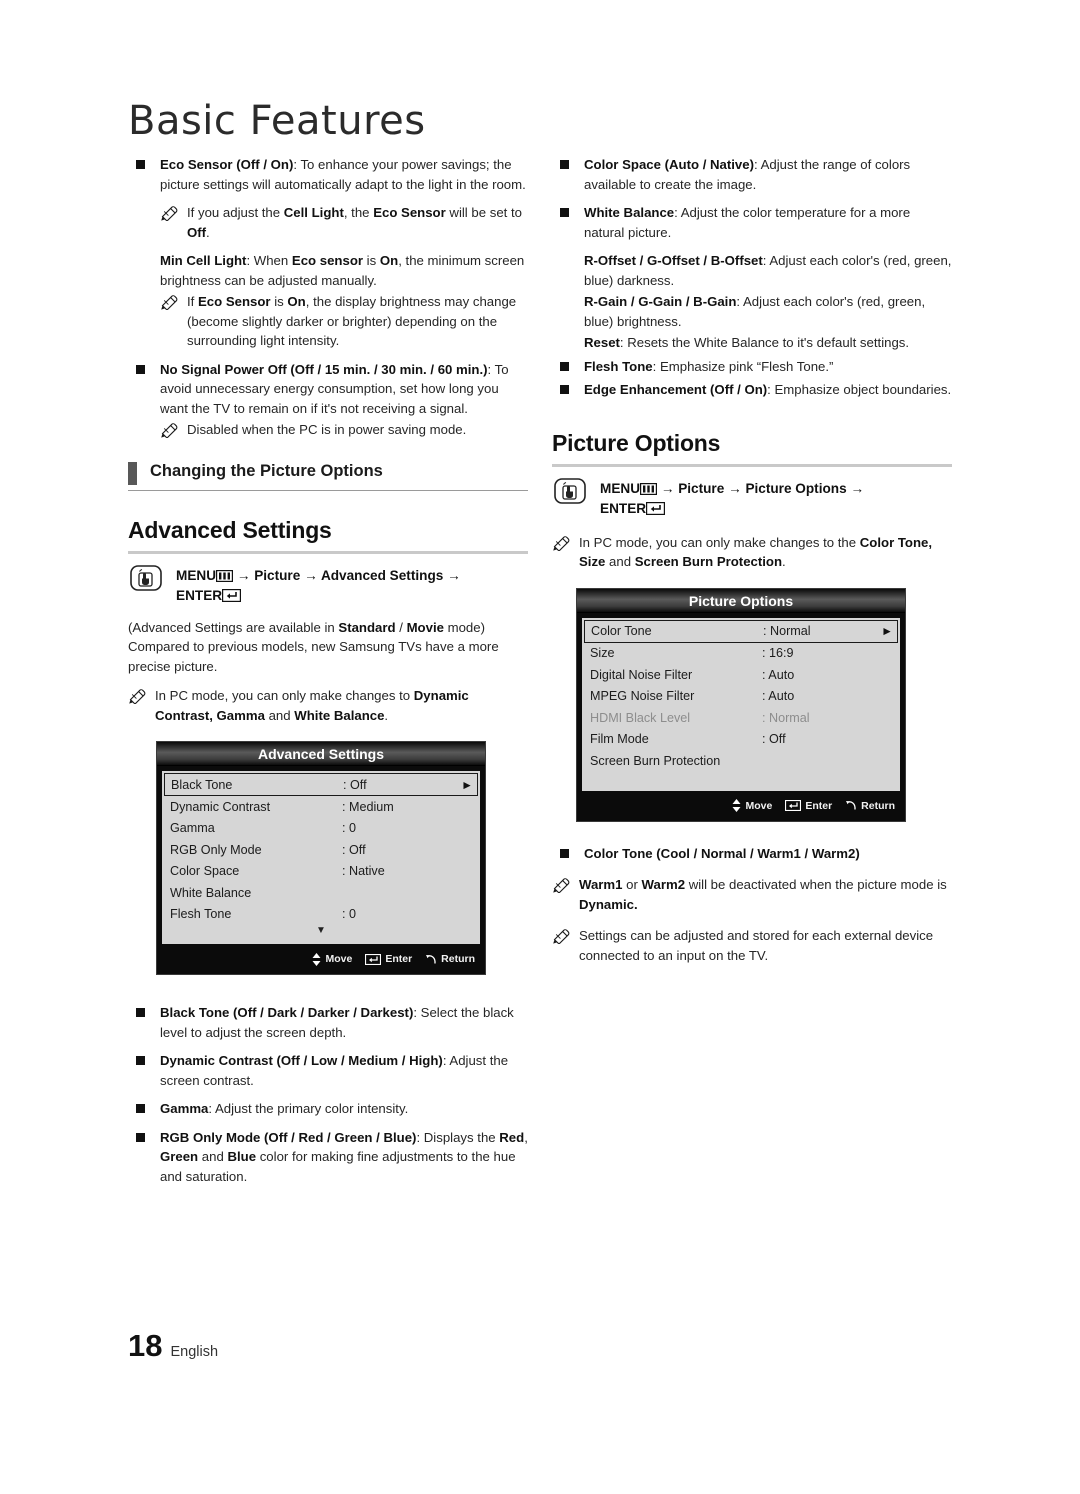 This screenshot has height=1494, width=1080. What do you see at coordinates (655, 760) in the screenshot?
I see `osd-row-label: Screen Burn Protection` at bounding box center [655, 760].